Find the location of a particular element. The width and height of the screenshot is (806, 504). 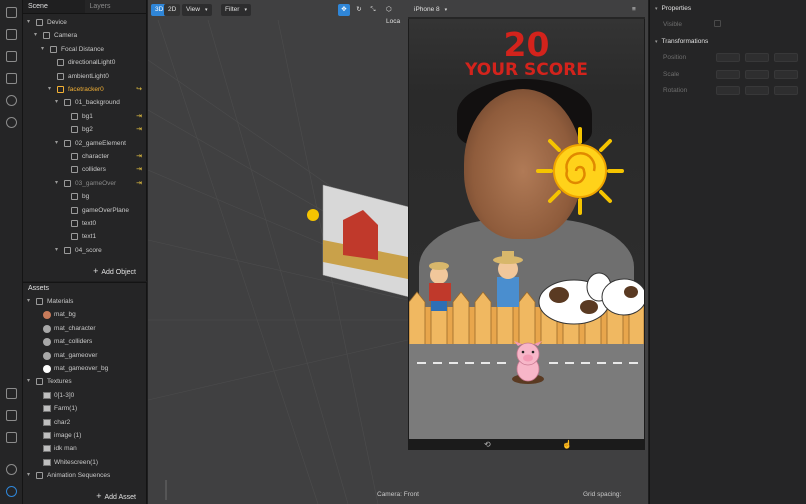

tree-item-label: 03_gameOver is located at coordinates (96, 183).